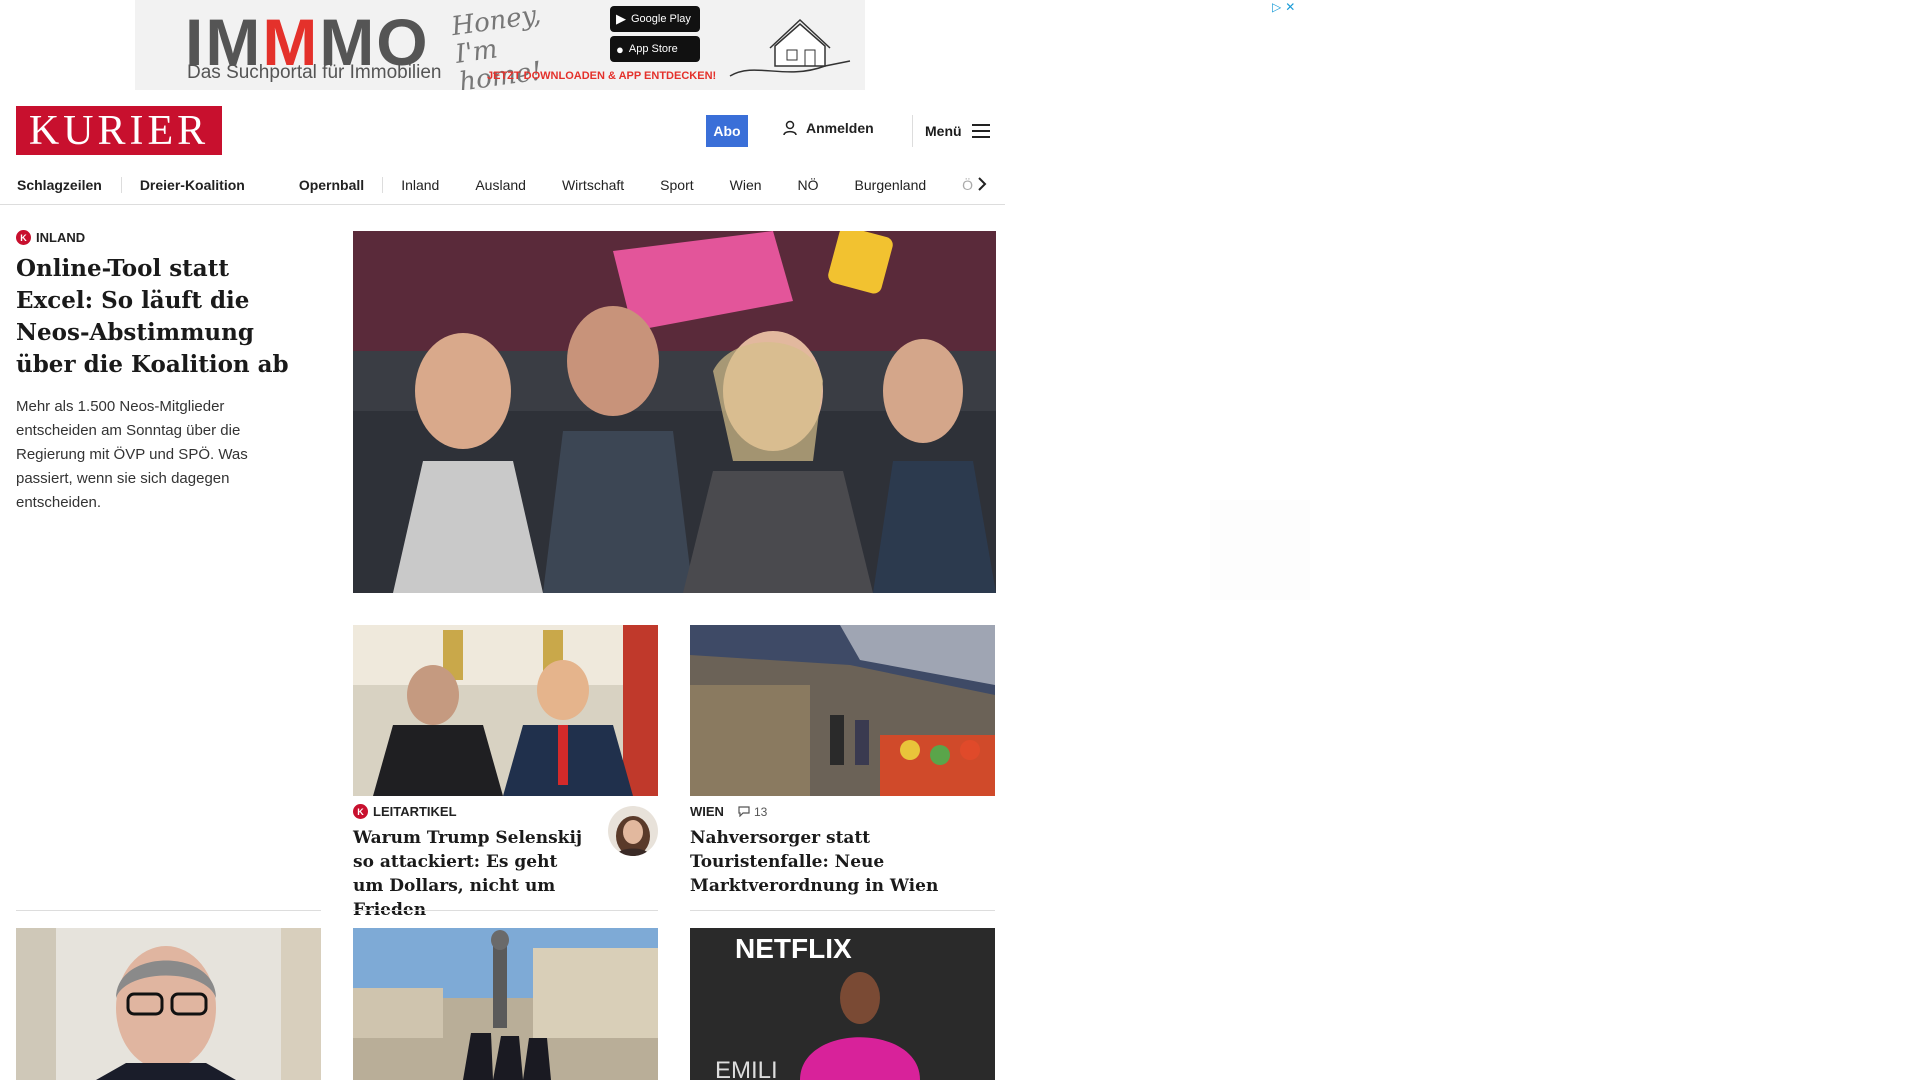 The image size is (1920, 1080). What do you see at coordinates (61, 184) in the screenshot?
I see `nav-item-schlagzeilen: Schlagzeilen` at bounding box center [61, 184].